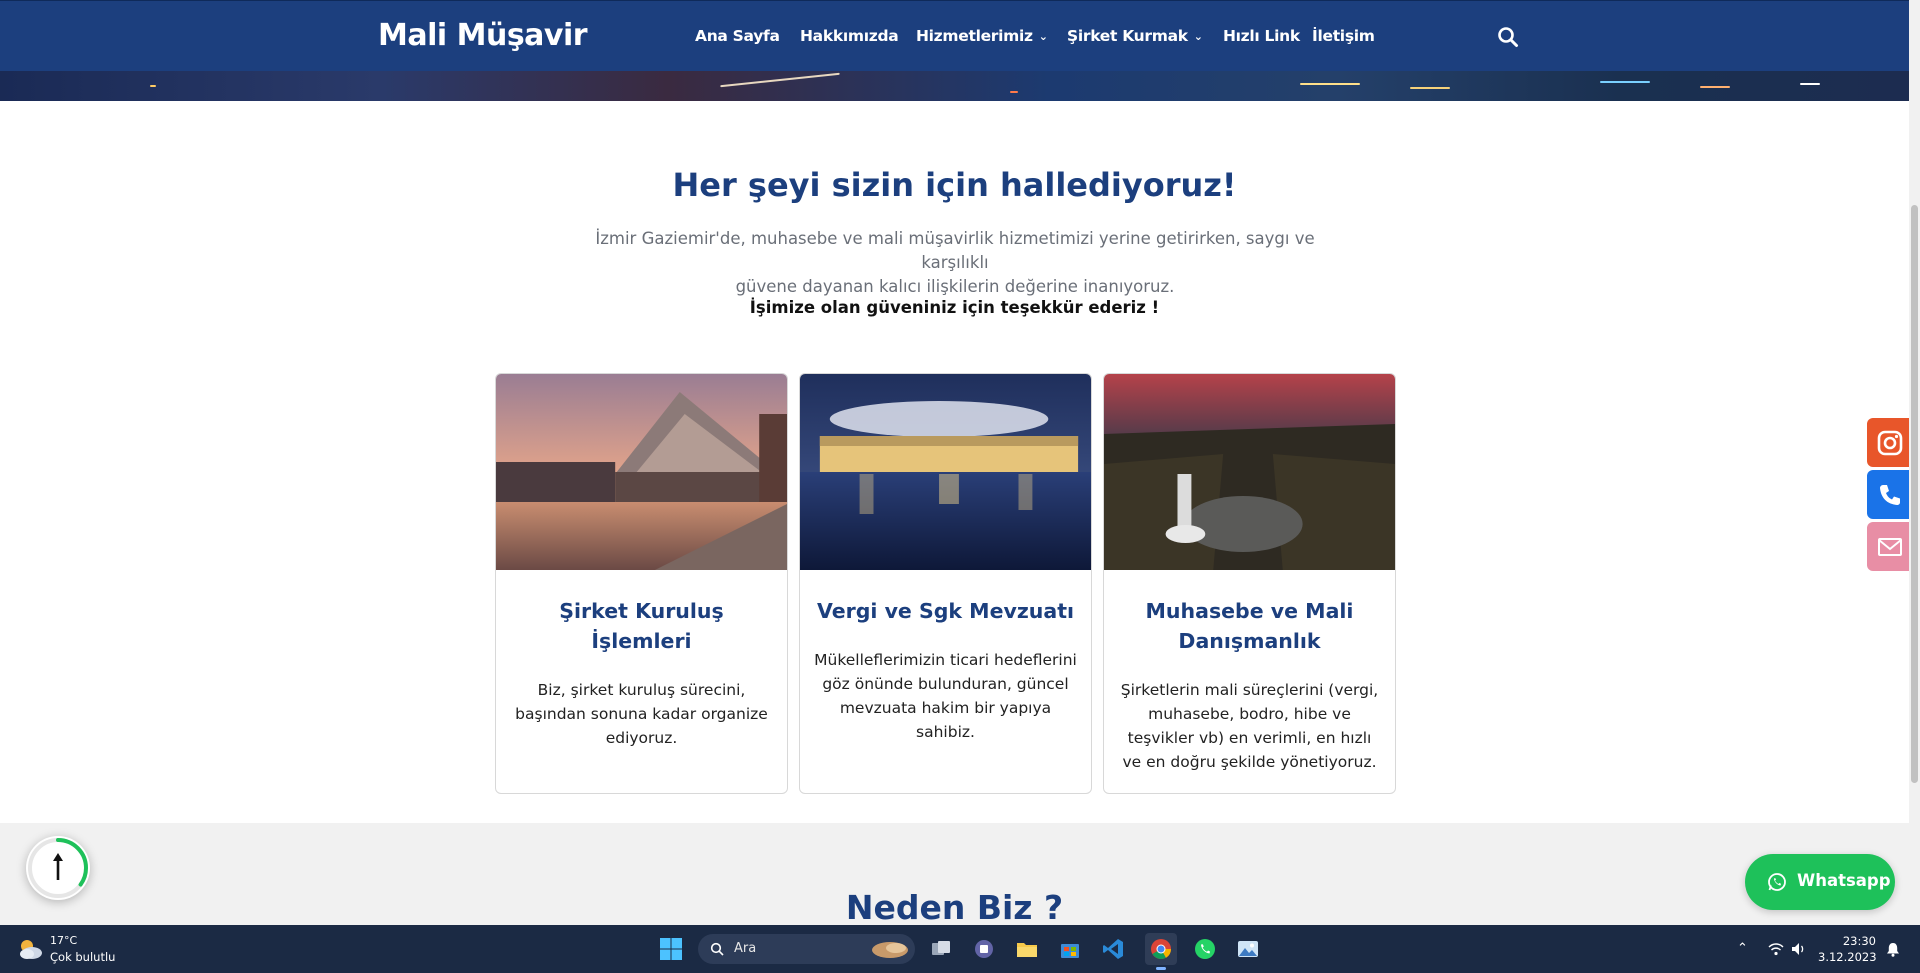 This screenshot has height=973, width=1920. I want to click on notification-bell-icon, so click(1893, 949).